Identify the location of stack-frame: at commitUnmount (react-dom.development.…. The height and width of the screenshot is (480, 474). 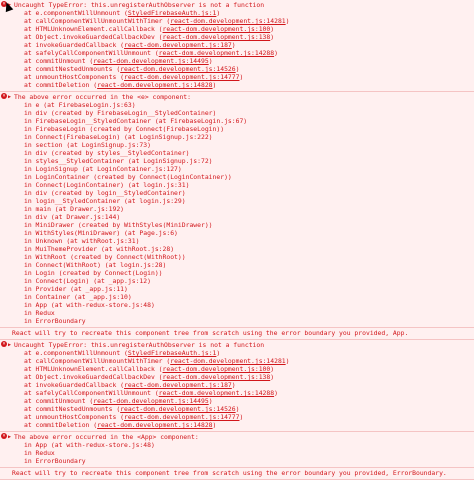
(237, 401).